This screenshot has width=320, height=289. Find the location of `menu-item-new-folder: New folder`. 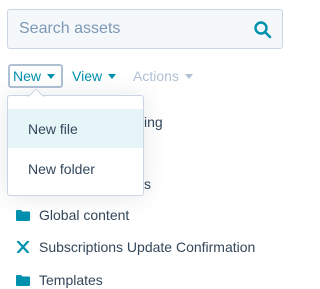

menu-item-new-folder: New folder is located at coordinates (75, 168).